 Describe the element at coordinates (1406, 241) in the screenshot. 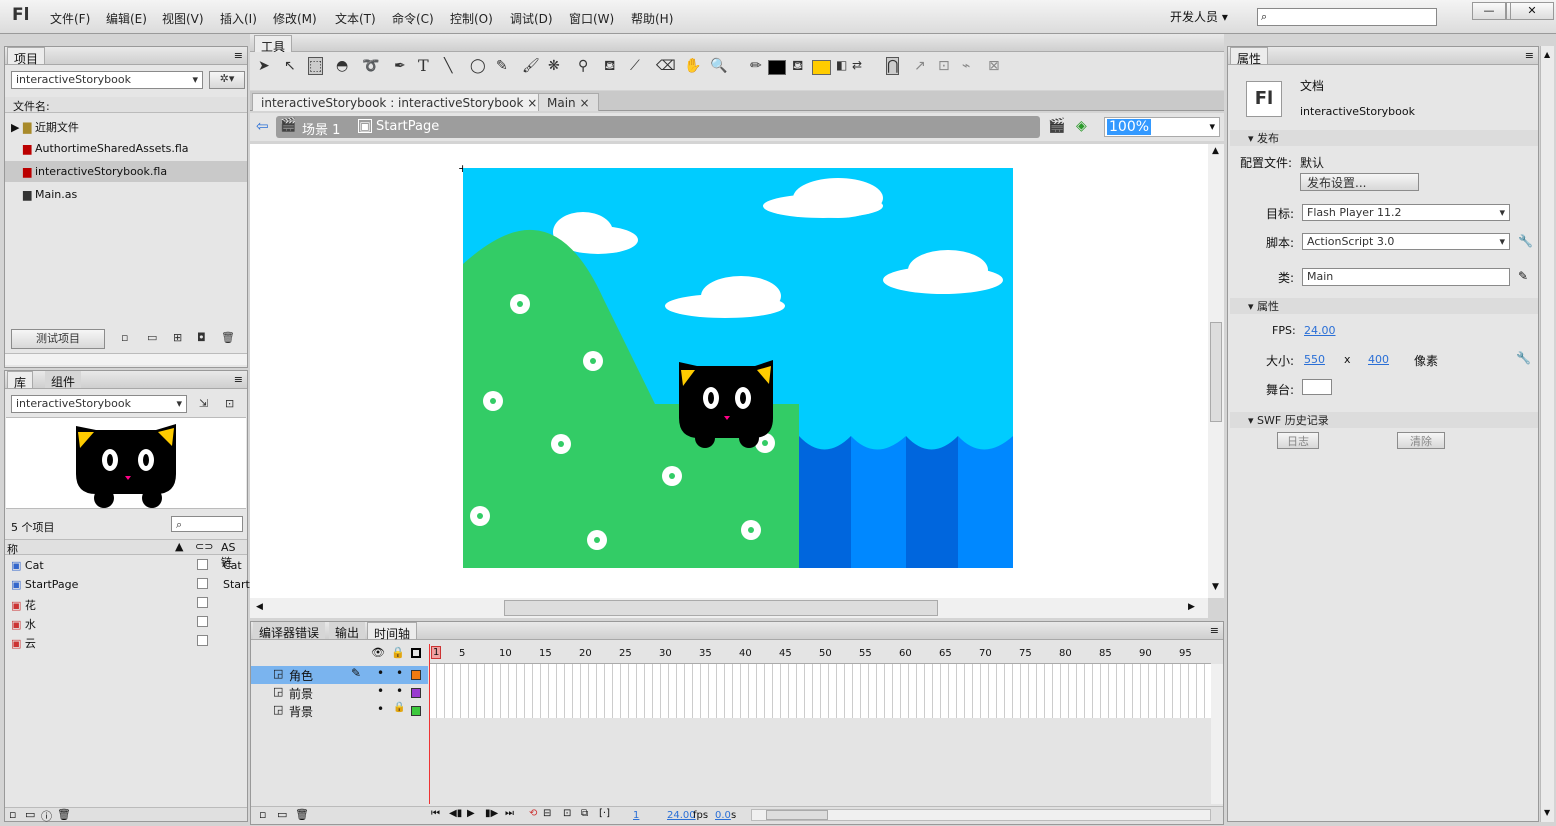

I see `script-select: ActionScript 3.0 ▾` at that location.